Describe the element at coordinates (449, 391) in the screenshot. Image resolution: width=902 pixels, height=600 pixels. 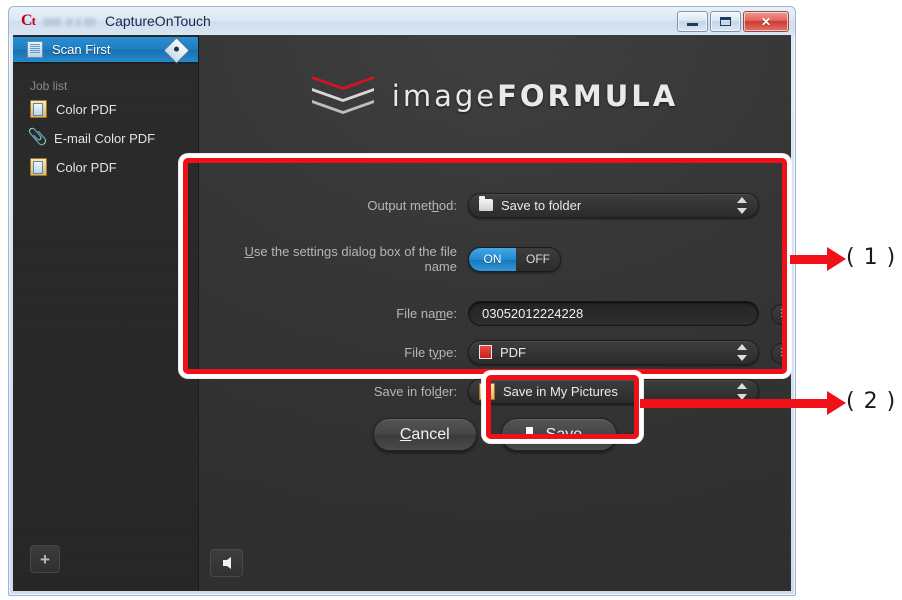
I see `label-text-after: er:` at that location.